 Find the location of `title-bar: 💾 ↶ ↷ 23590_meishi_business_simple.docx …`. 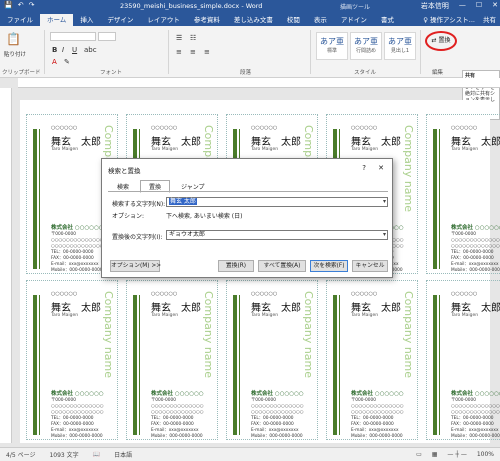

title-bar: 💾 ↶ ↷ 23590_meishi_business_simple.docx … is located at coordinates (250, 6).